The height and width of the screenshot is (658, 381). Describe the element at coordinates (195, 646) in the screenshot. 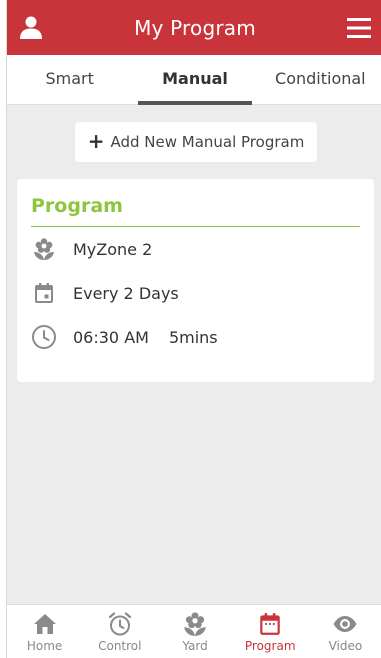

I see `nav-yard-label: Yard` at that location.